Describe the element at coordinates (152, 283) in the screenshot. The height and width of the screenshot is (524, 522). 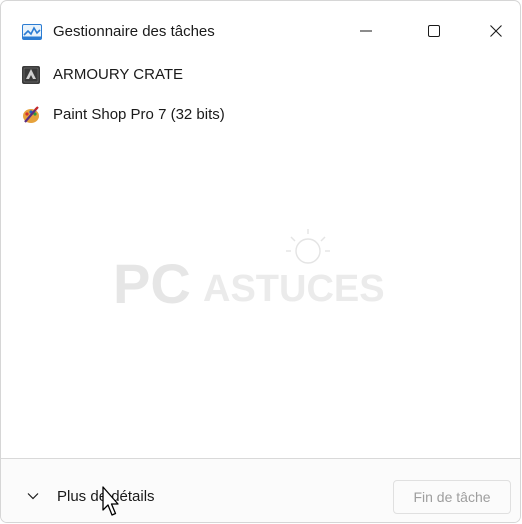
I see `watermark-text-pc: PC` at that location.